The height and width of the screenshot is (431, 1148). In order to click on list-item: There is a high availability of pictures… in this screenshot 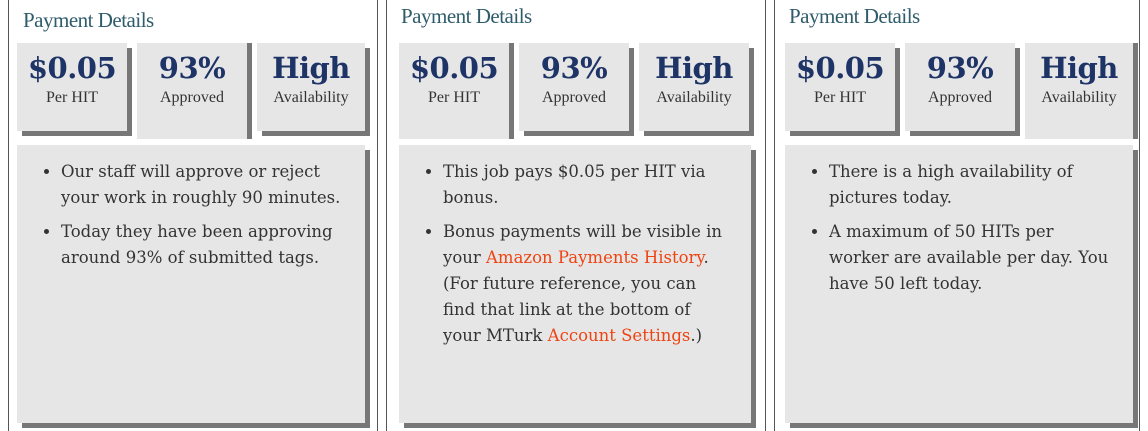, I will do `click(972, 185)`.